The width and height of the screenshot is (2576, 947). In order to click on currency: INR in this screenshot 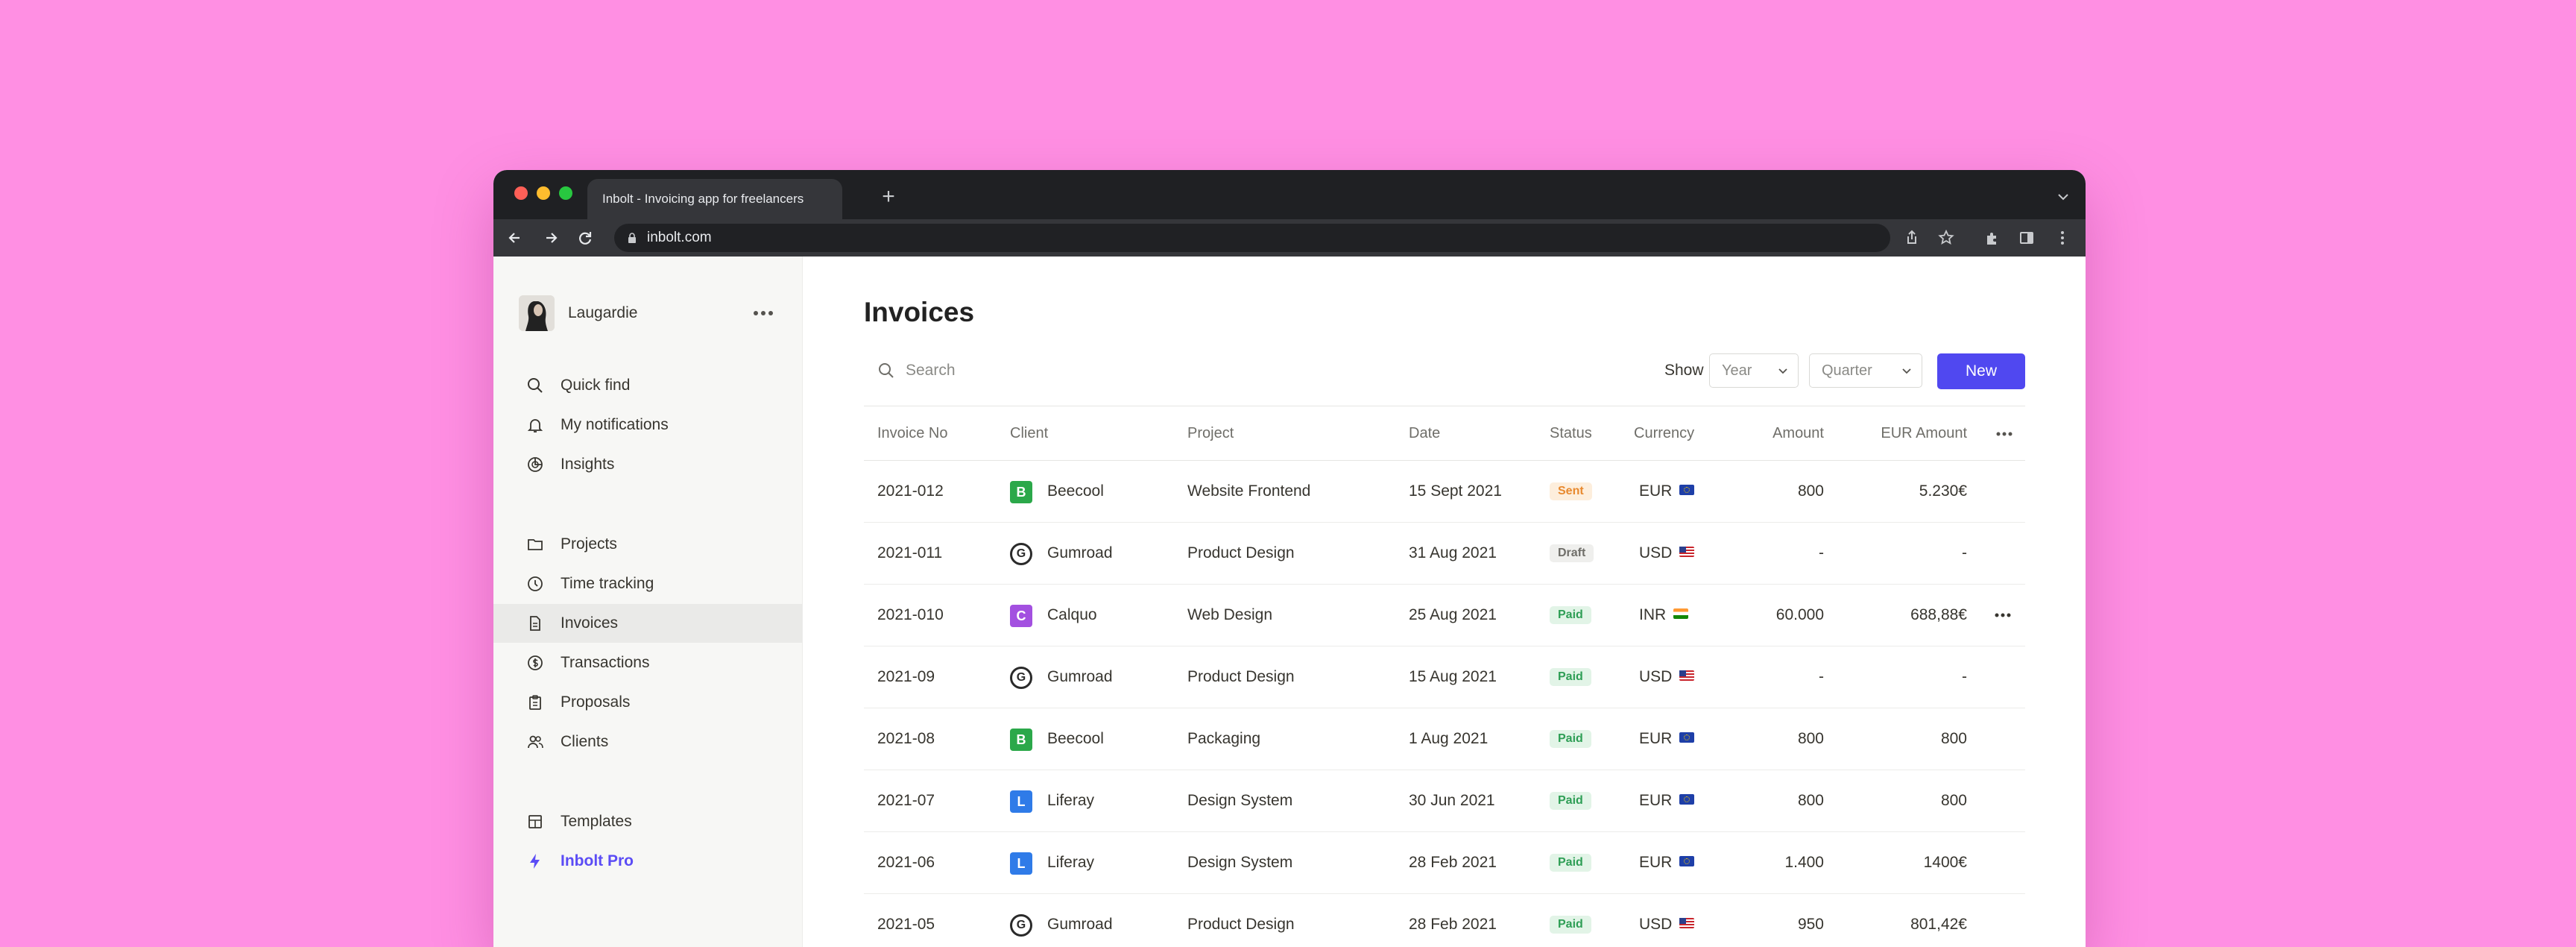, I will do `click(1664, 615)`.